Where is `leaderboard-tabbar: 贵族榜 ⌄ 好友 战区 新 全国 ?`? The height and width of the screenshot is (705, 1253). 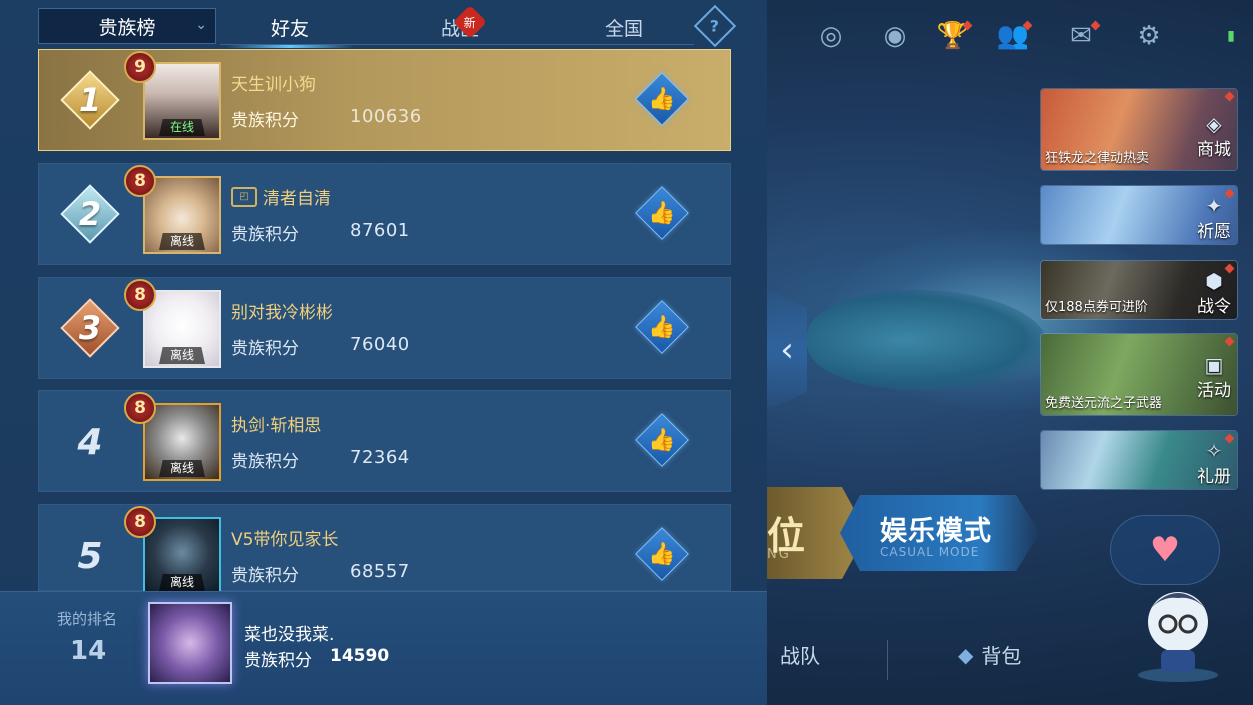
leaderboard-tabbar: 贵族榜 ⌄ 好友 战区 新 全国 ? is located at coordinates (387, 26).